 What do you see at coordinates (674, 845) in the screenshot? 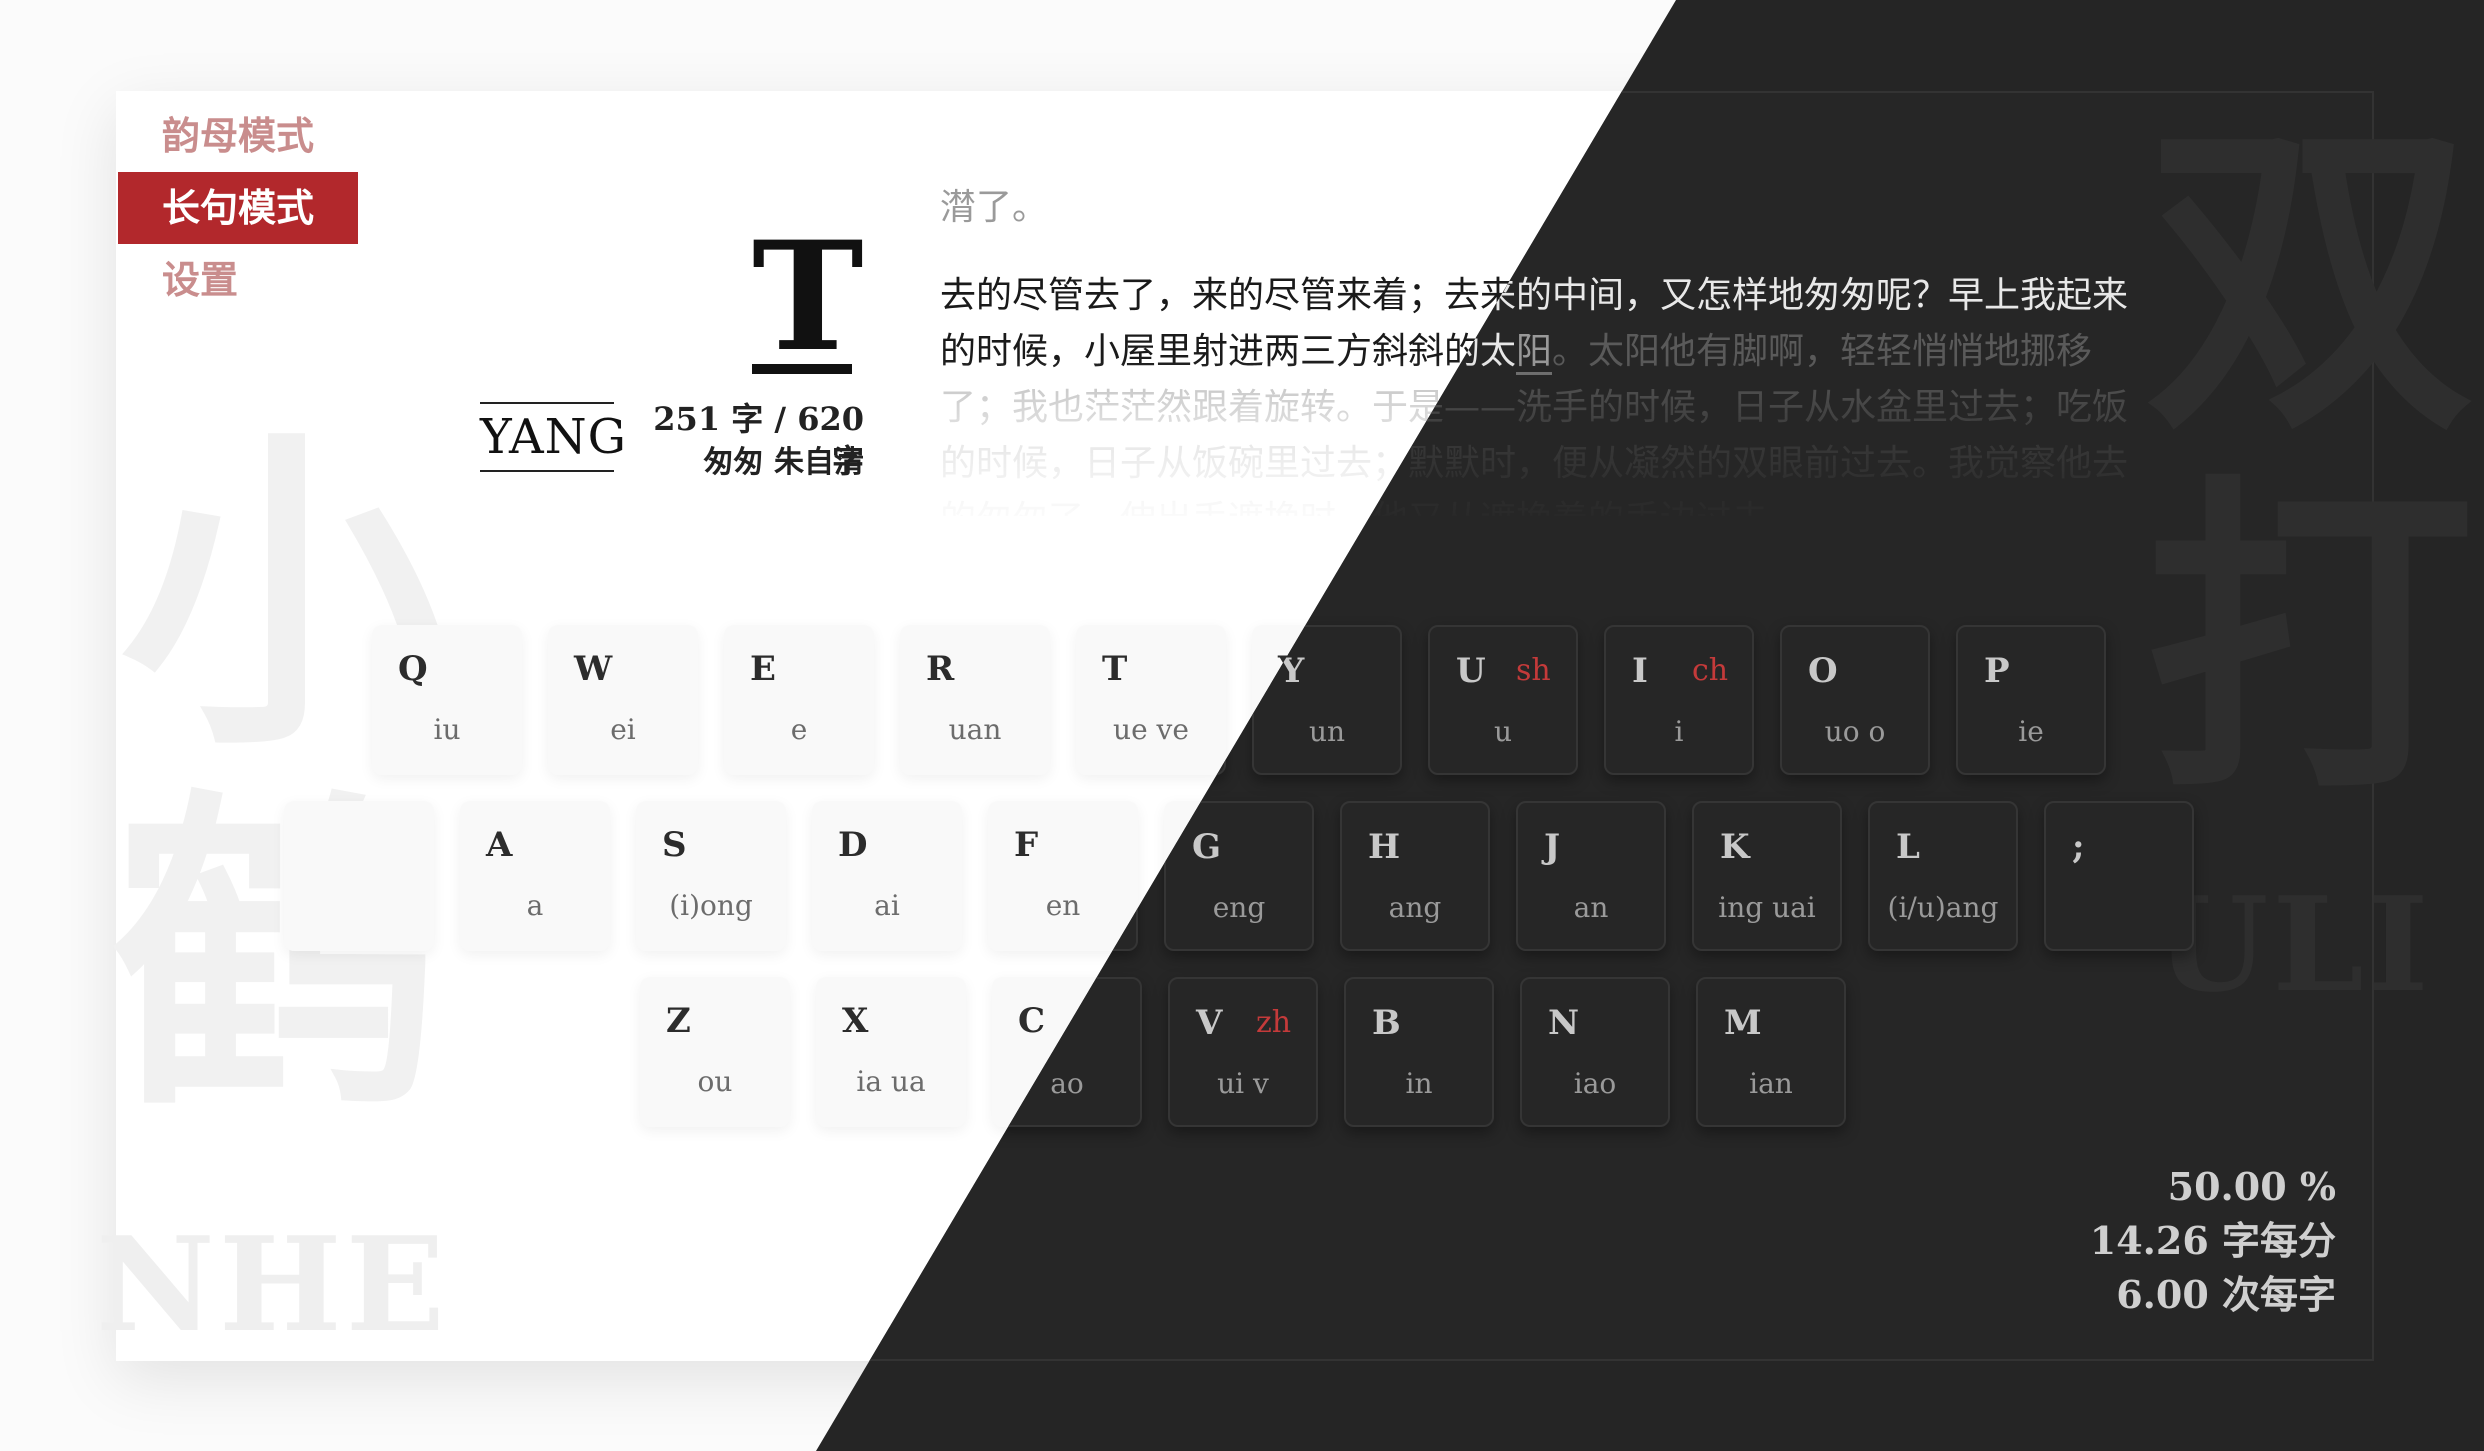
I see `key-letter: S` at bounding box center [674, 845].